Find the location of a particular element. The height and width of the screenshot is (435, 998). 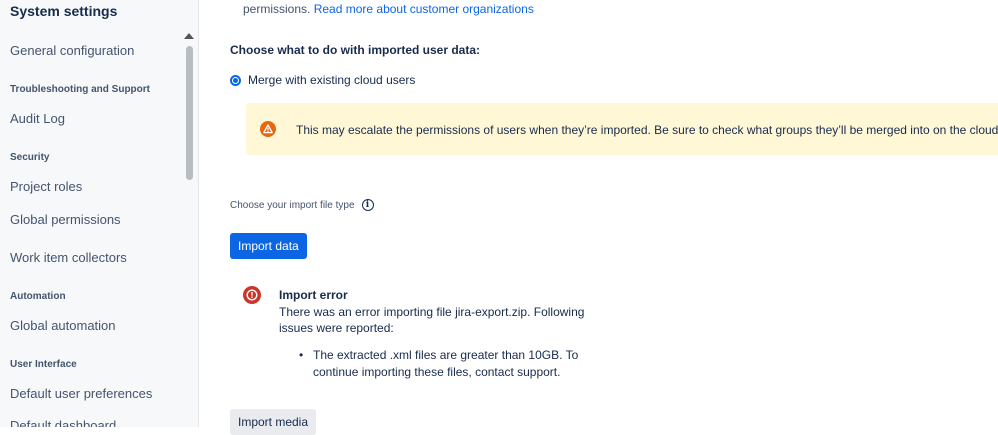

sidebar-heading-troubleshooting: Troubleshooting and Support is located at coordinates (80, 89).